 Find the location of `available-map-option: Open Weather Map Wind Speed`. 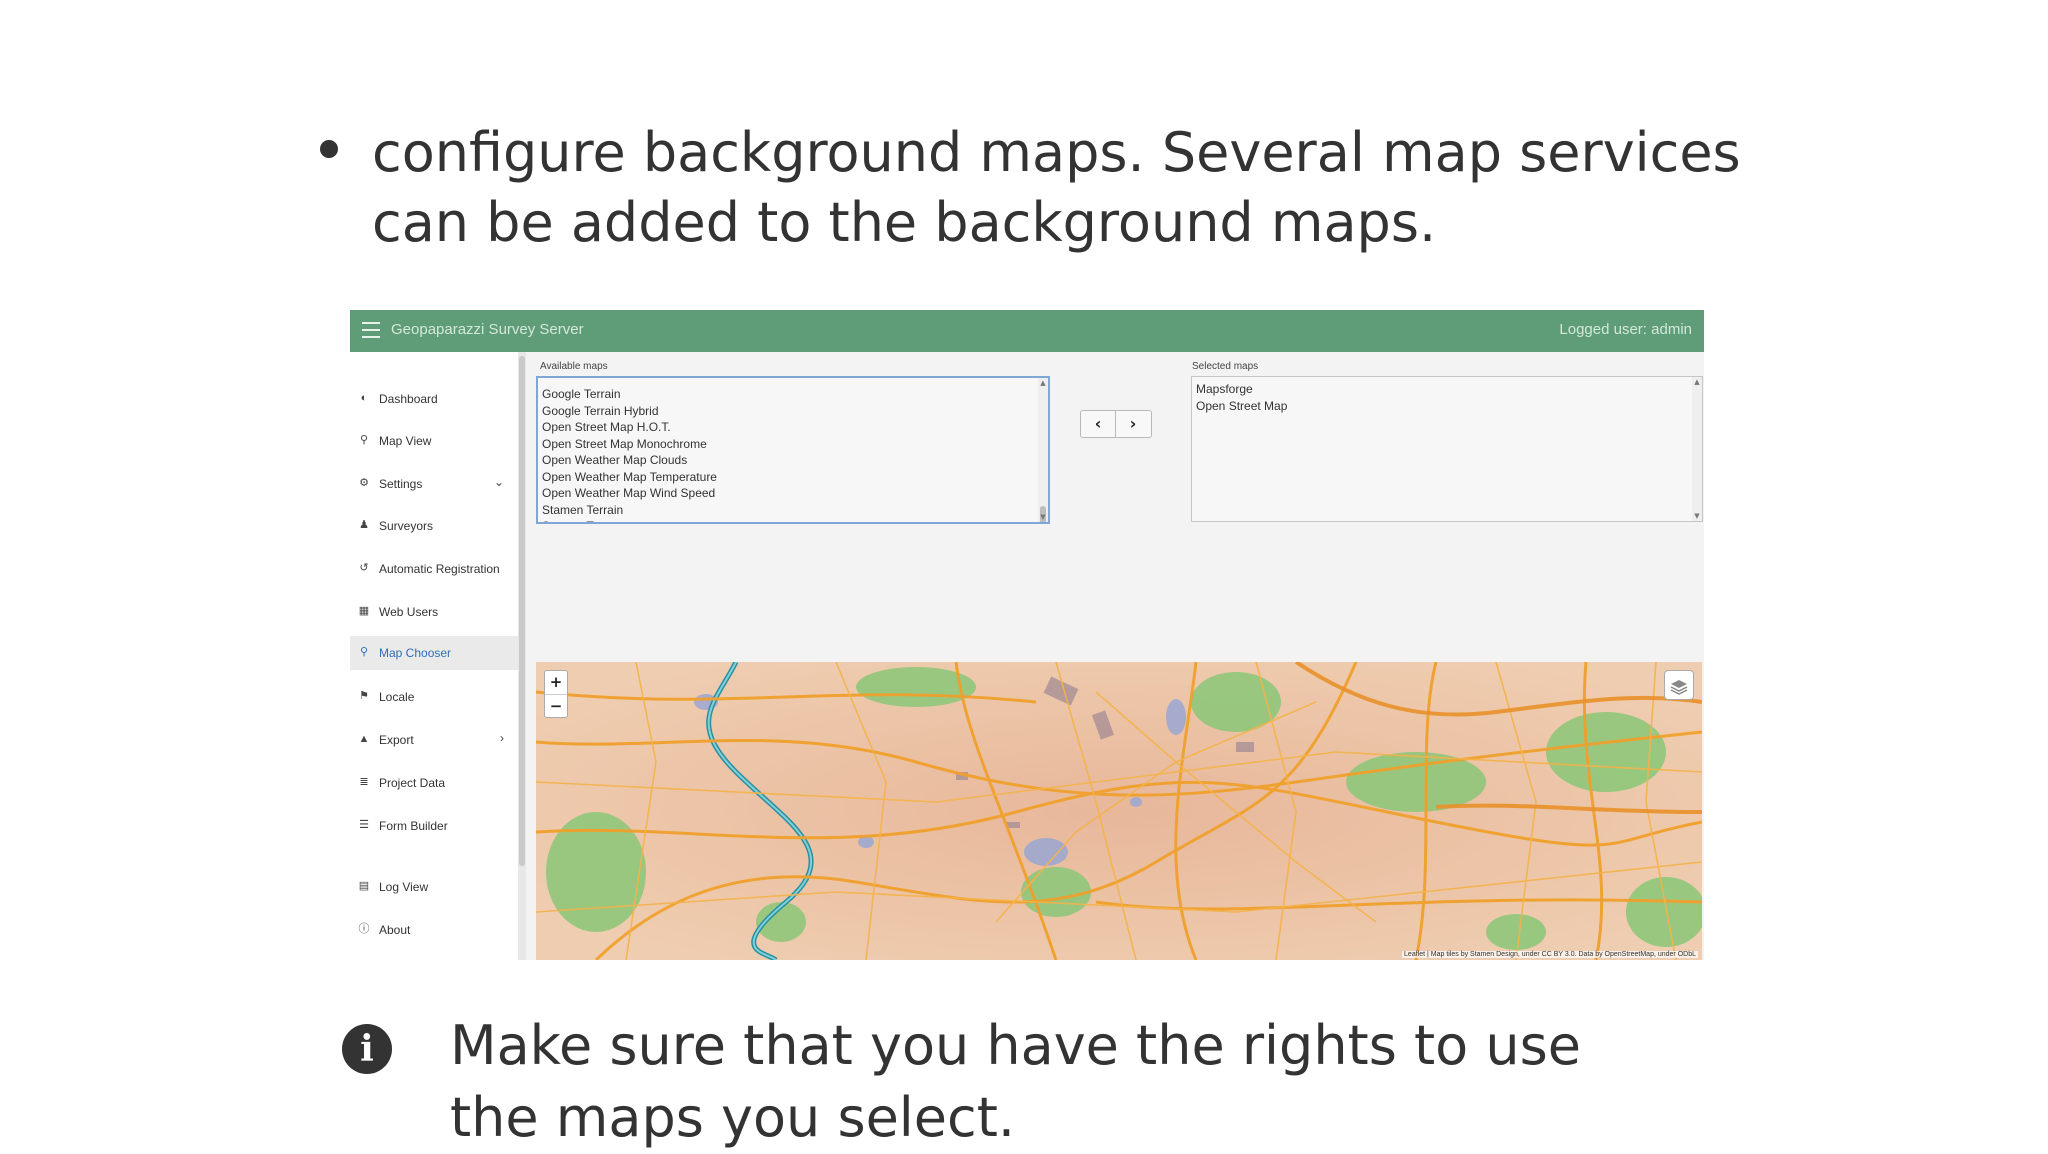

available-map-option: Open Weather Map Wind Speed is located at coordinates (782, 493).